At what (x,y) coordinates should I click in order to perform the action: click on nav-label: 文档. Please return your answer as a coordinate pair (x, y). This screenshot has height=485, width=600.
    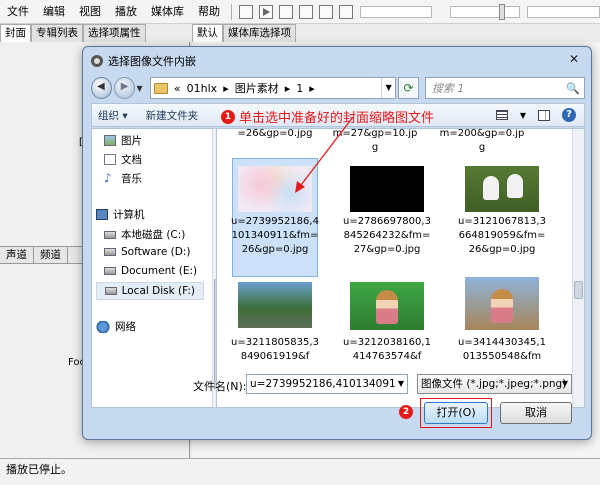
    Looking at the image, I should click on (131, 160).